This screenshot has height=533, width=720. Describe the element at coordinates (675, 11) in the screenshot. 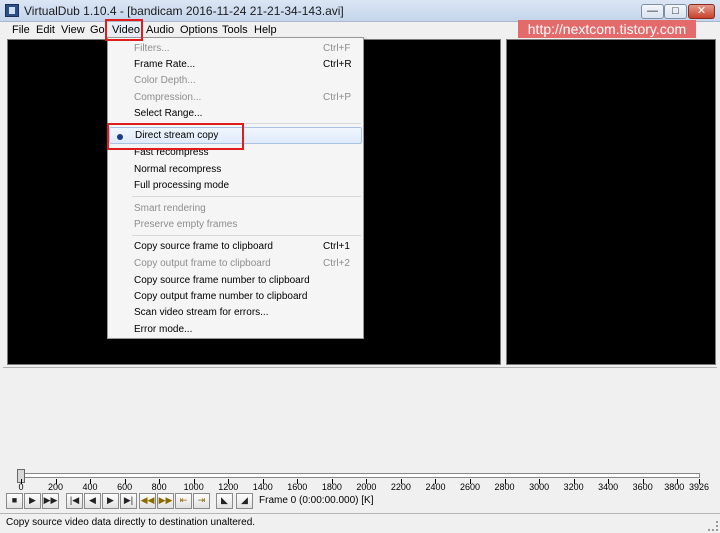

I see `maximize-button: □` at that location.